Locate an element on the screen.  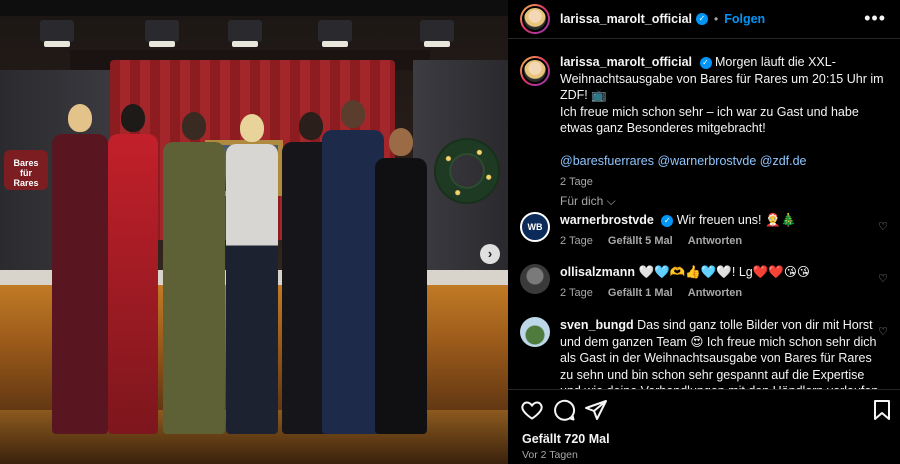
like-count: Gefällt 720 Mal is located at coordinates (566, 439).